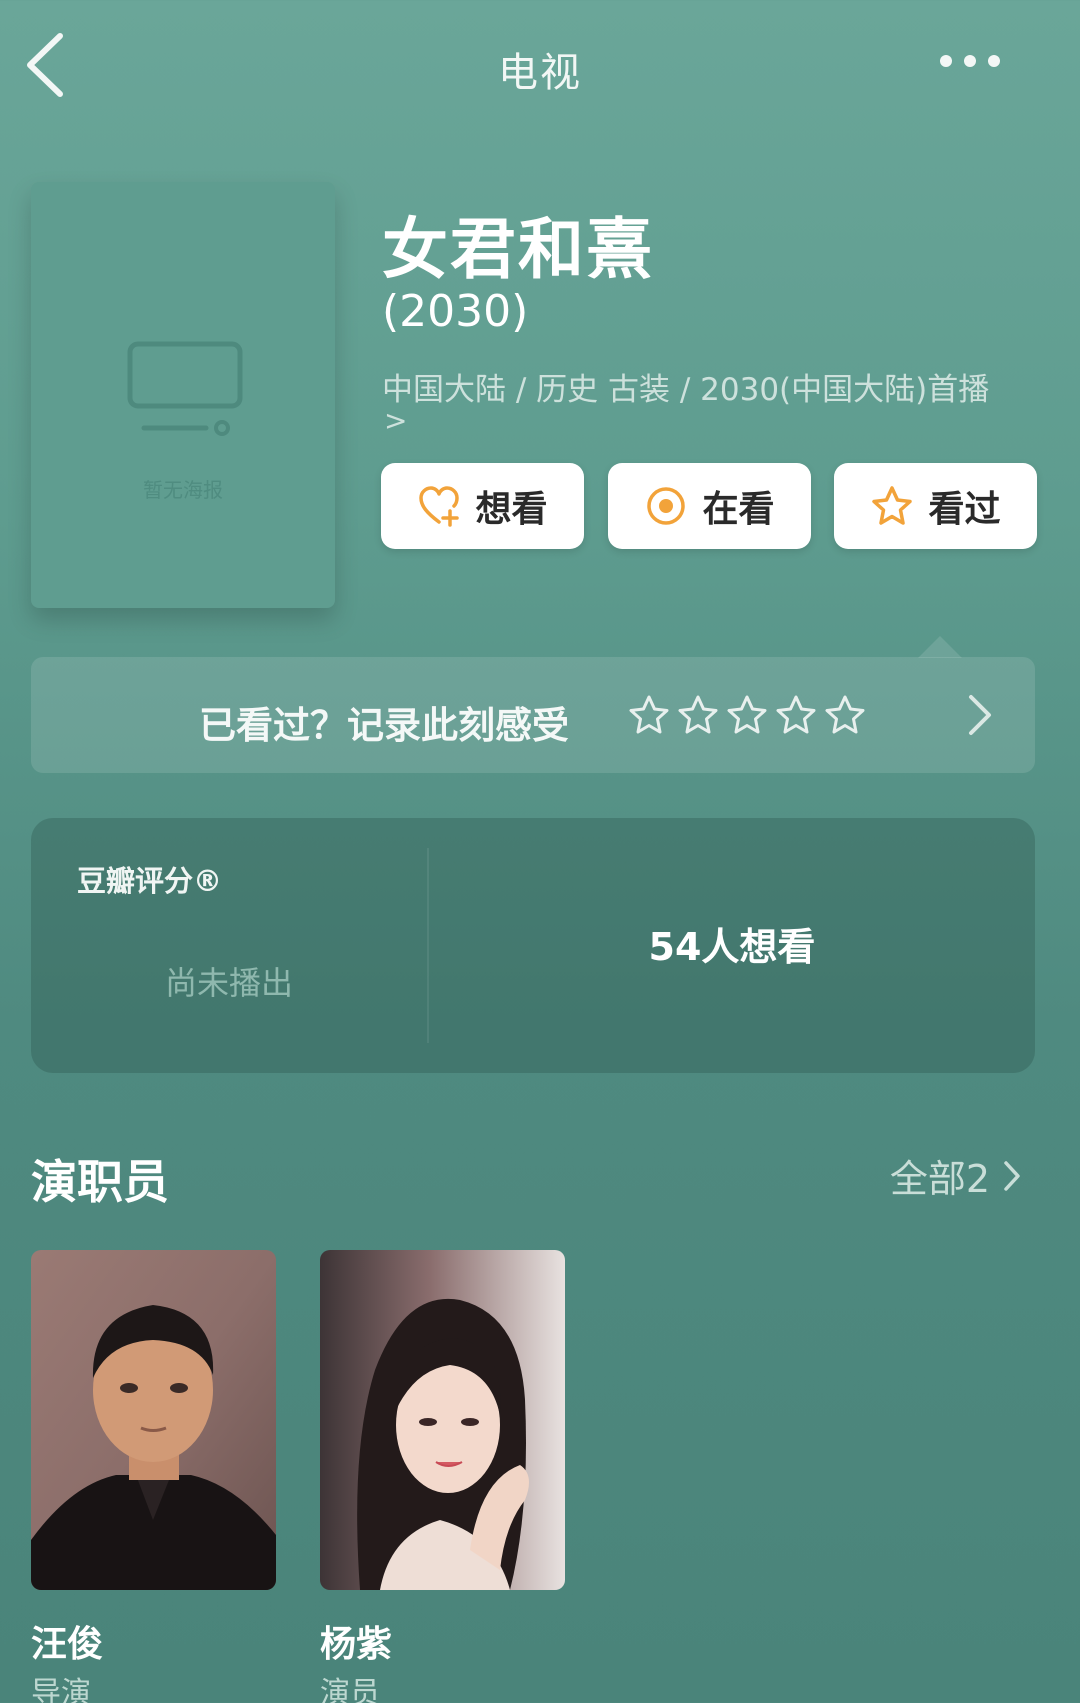  I want to click on watched-button: 看过, so click(935, 506).